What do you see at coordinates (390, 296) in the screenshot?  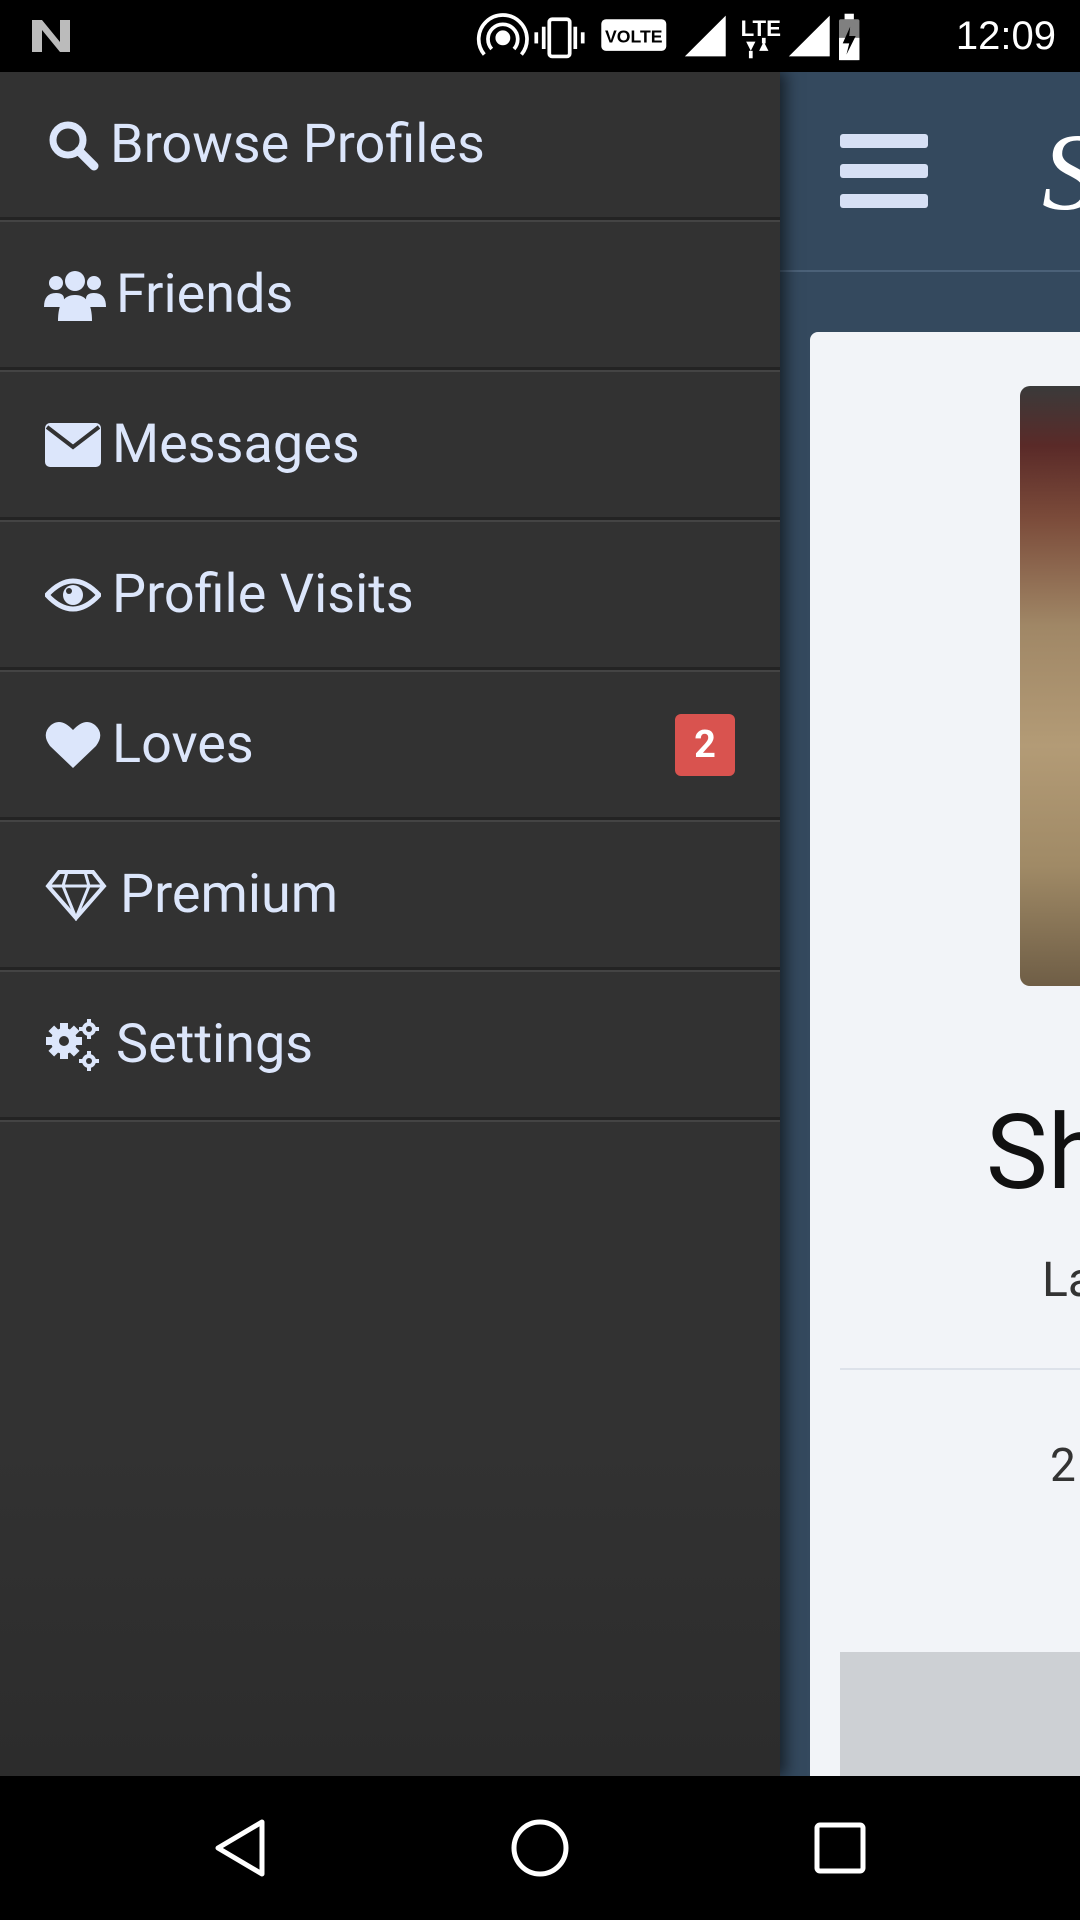 I see `drawer-item-friends: Friends` at bounding box center [390, 296].